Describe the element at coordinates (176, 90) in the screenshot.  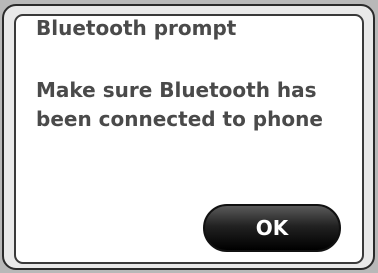
I see `dialog-message-line: Make sure Bluetooth has` at that location.